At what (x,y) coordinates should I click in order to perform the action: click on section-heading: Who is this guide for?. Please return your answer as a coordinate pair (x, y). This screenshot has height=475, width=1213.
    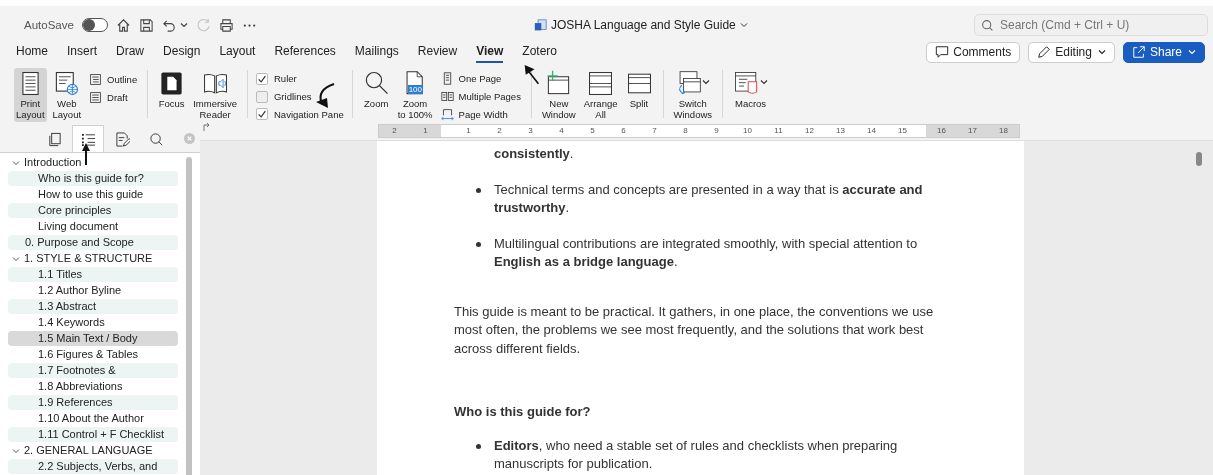
    Looking at the image, I should click on (523, 412).